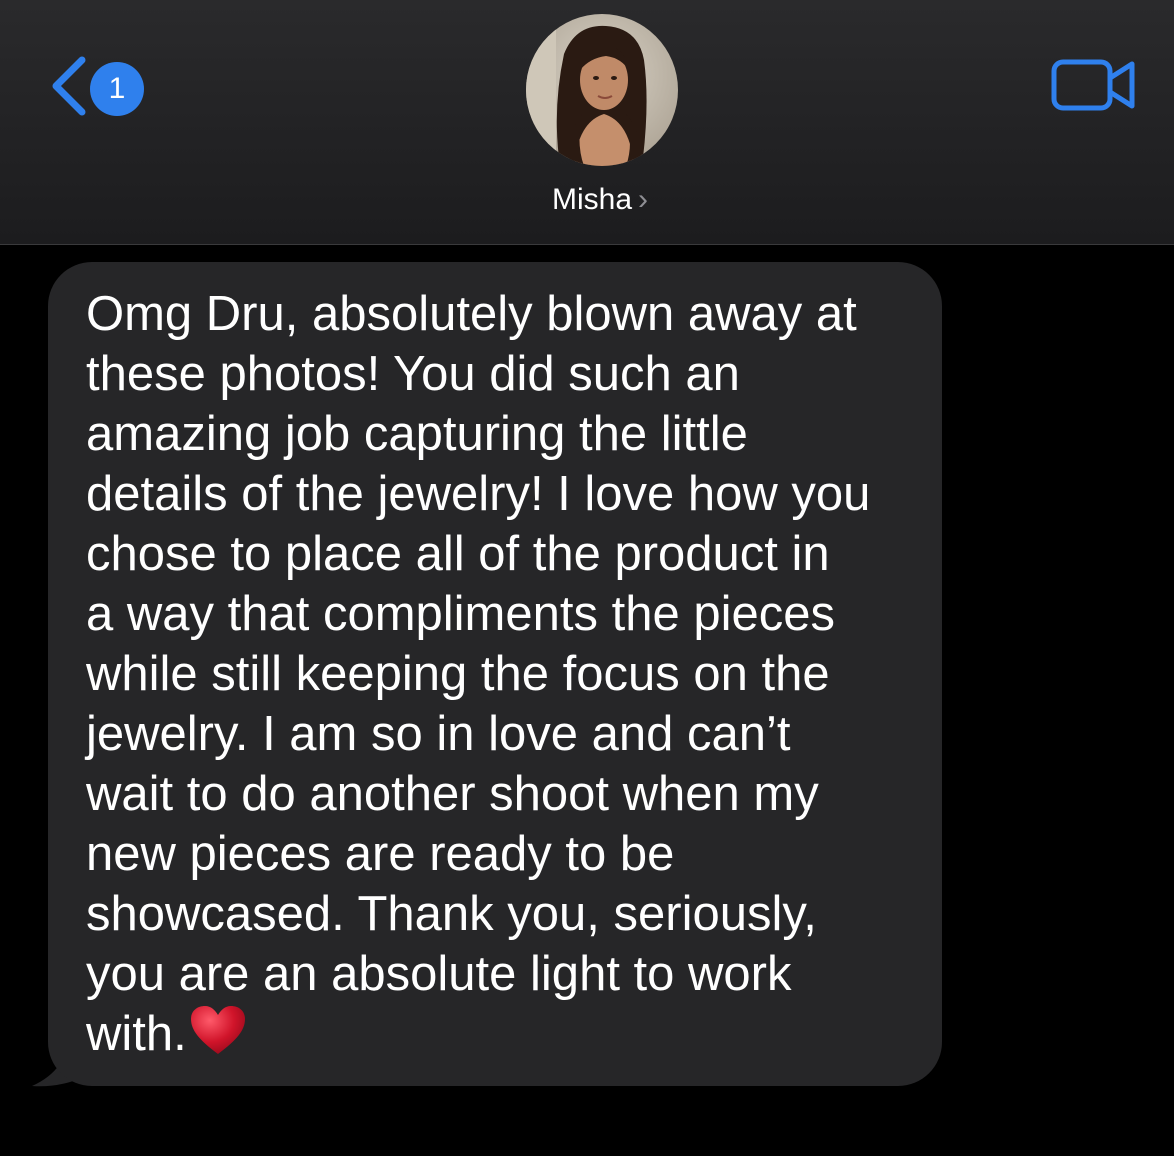 Image resolution: width=1174 pixels, height=1156 pixels. I want to click on contact-name: Misha, so click(592, 199).